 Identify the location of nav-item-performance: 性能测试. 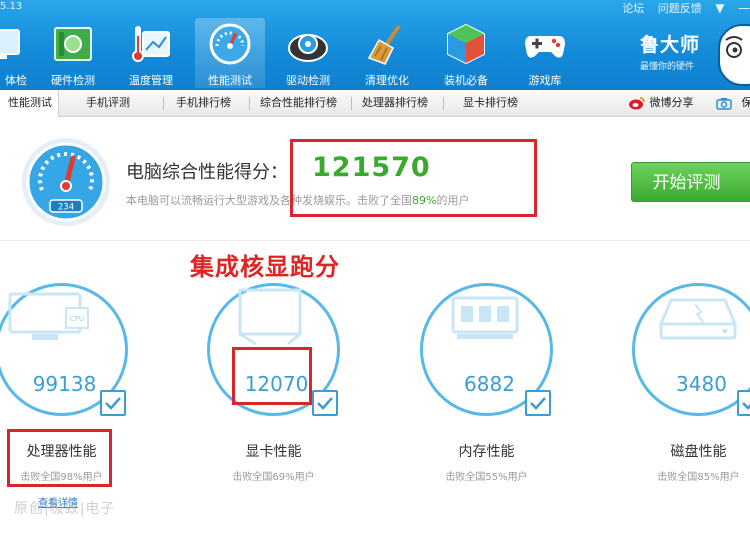
(230, 53).